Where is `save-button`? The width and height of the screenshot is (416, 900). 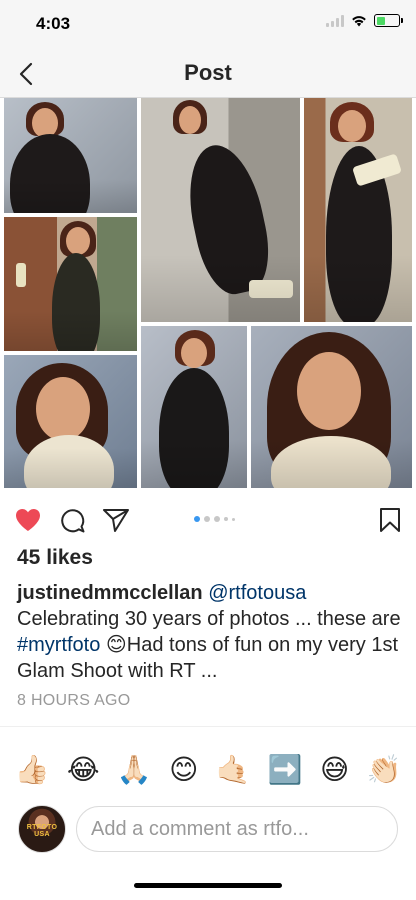 save-button is located at coordinates (390, 520).